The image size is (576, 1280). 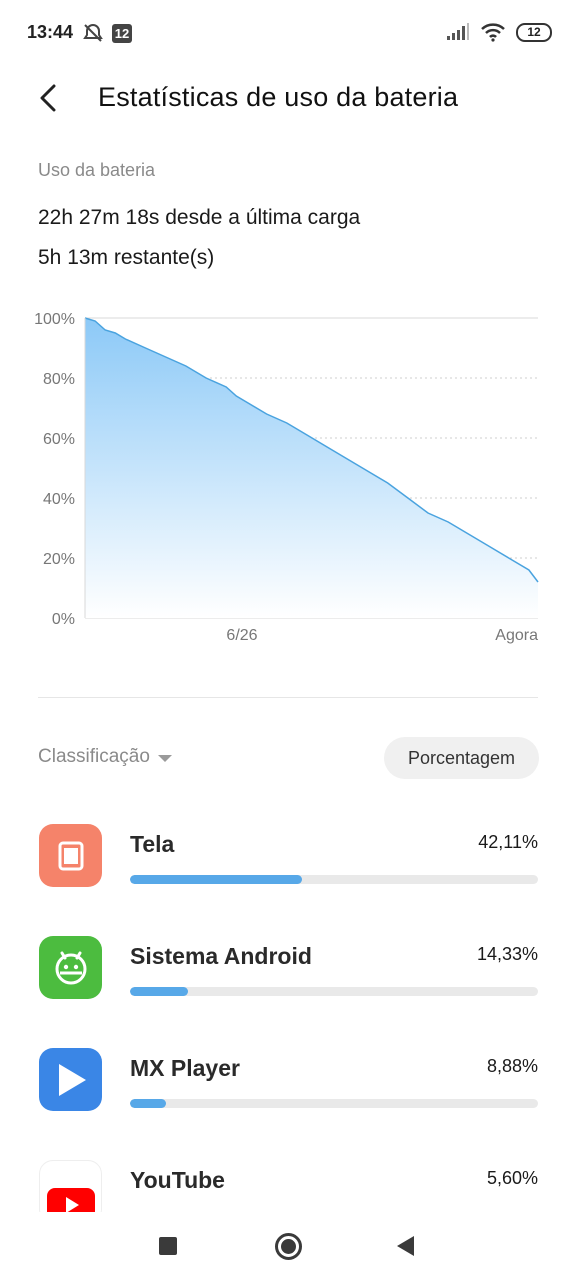 What do you see at coordinates (534, 32) in the screenshot?
I see `battery-icon: 12` at bounding box center [534, 32].